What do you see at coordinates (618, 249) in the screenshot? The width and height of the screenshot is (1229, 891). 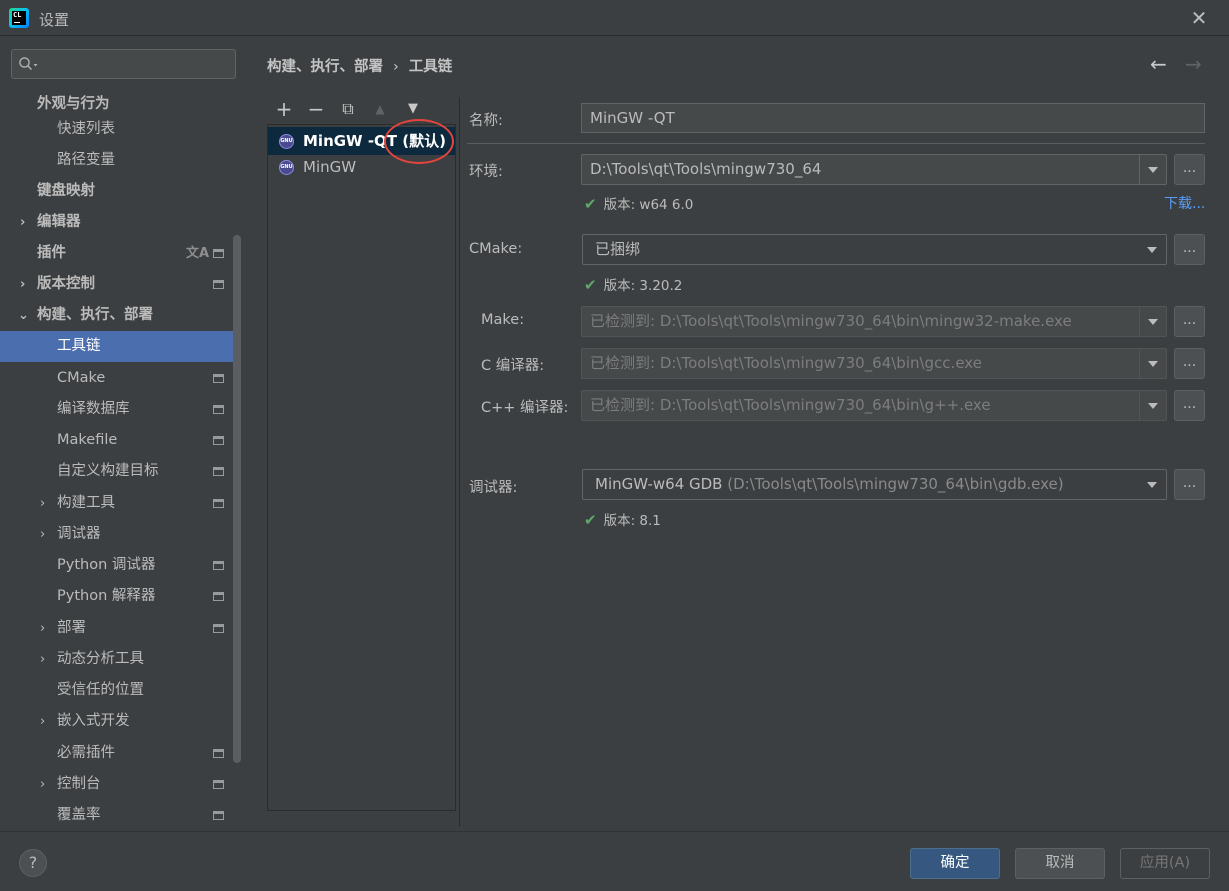 I see `cmake-value: 已捆绑` at bounding box center [618, 249].